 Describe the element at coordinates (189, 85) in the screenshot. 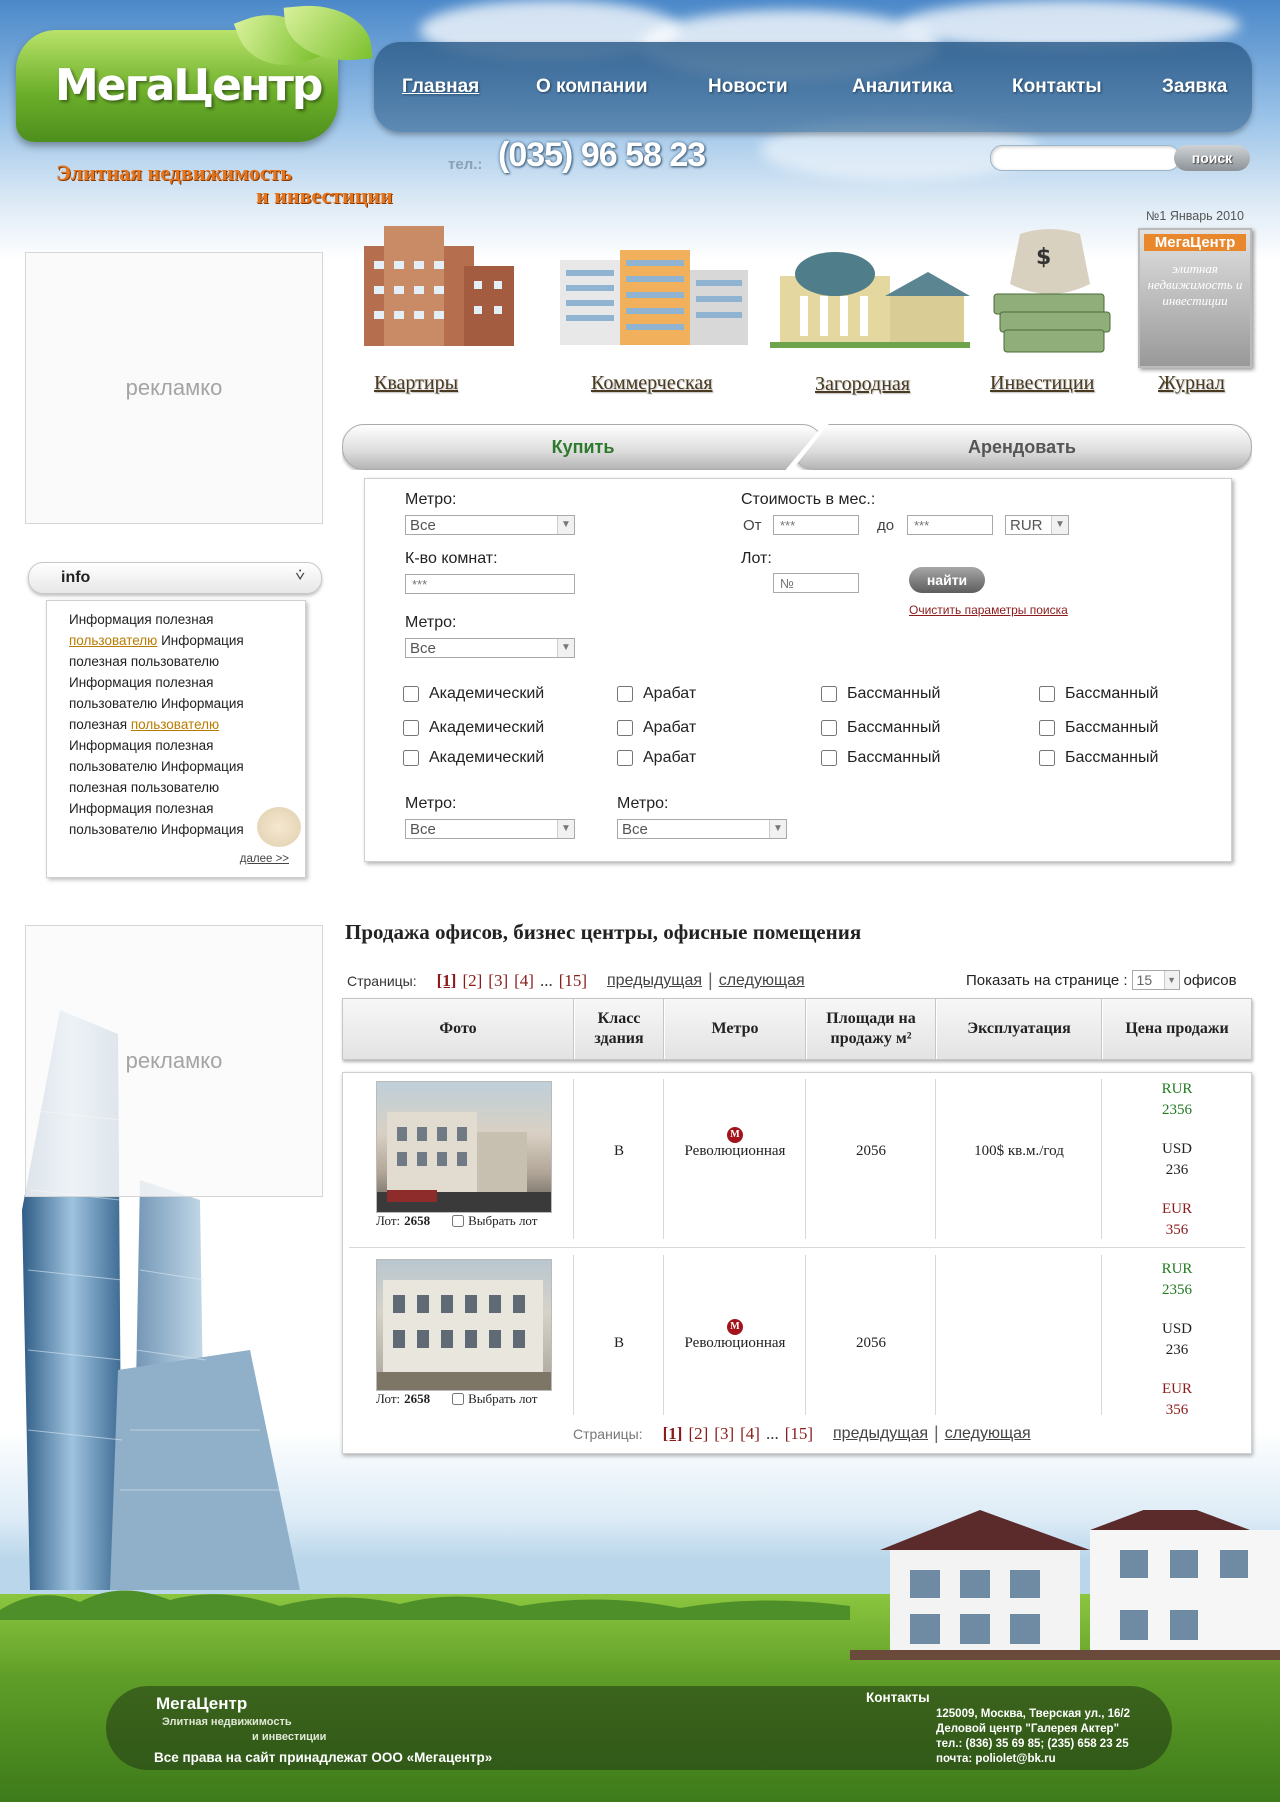

I see `logo-text: МегаЦентр` at that location.